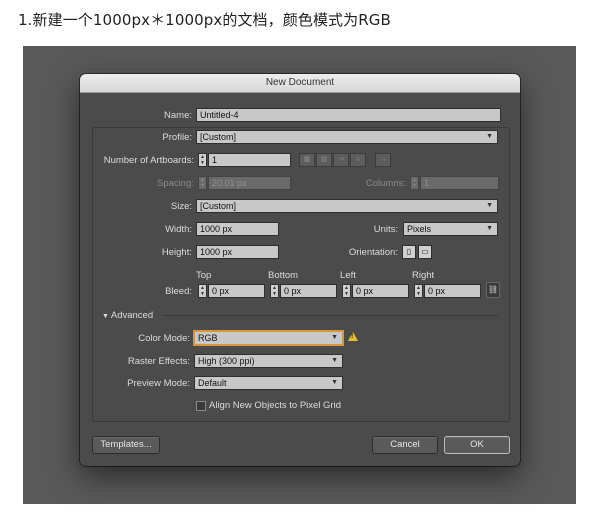 This screenshot has width=600, height=517. I want to click on size-value: [Custom], so click(218, 206).